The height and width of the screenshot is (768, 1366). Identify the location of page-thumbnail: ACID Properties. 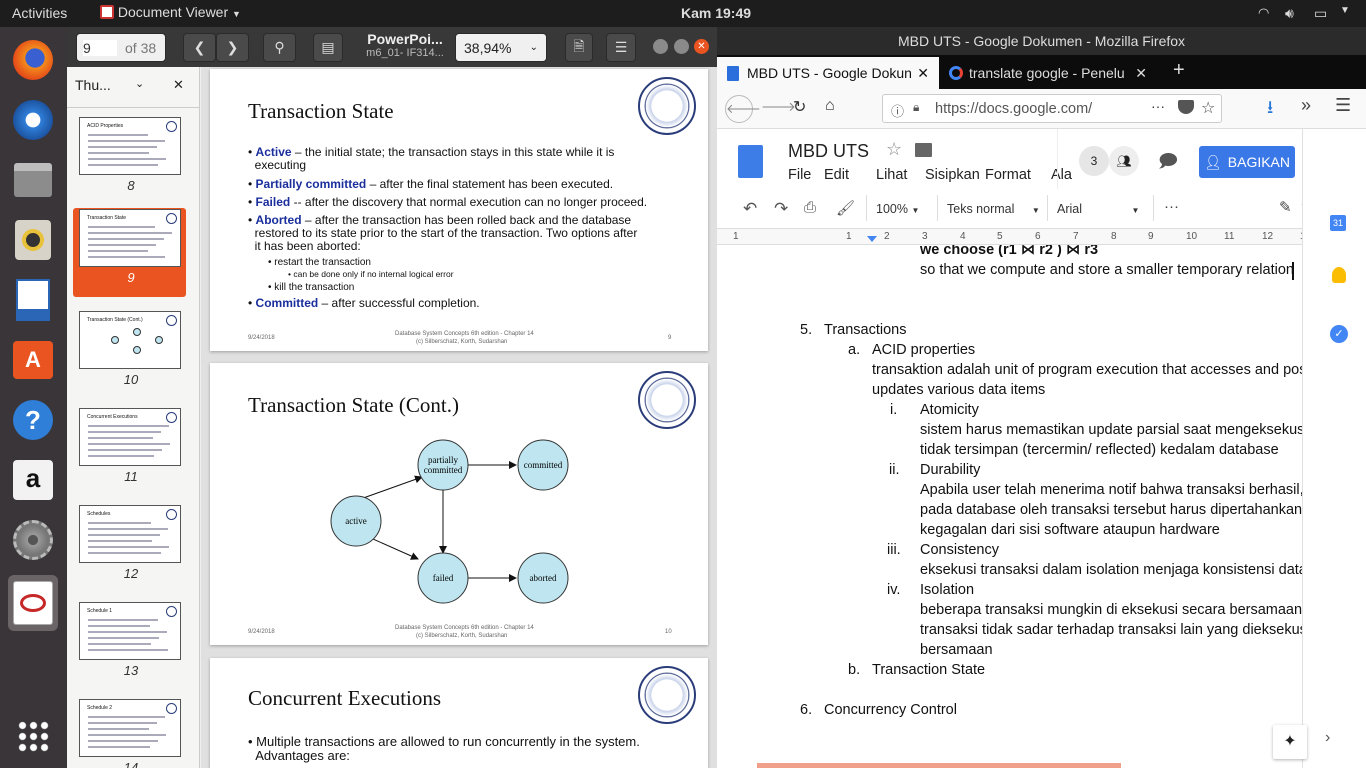
(130, 146).